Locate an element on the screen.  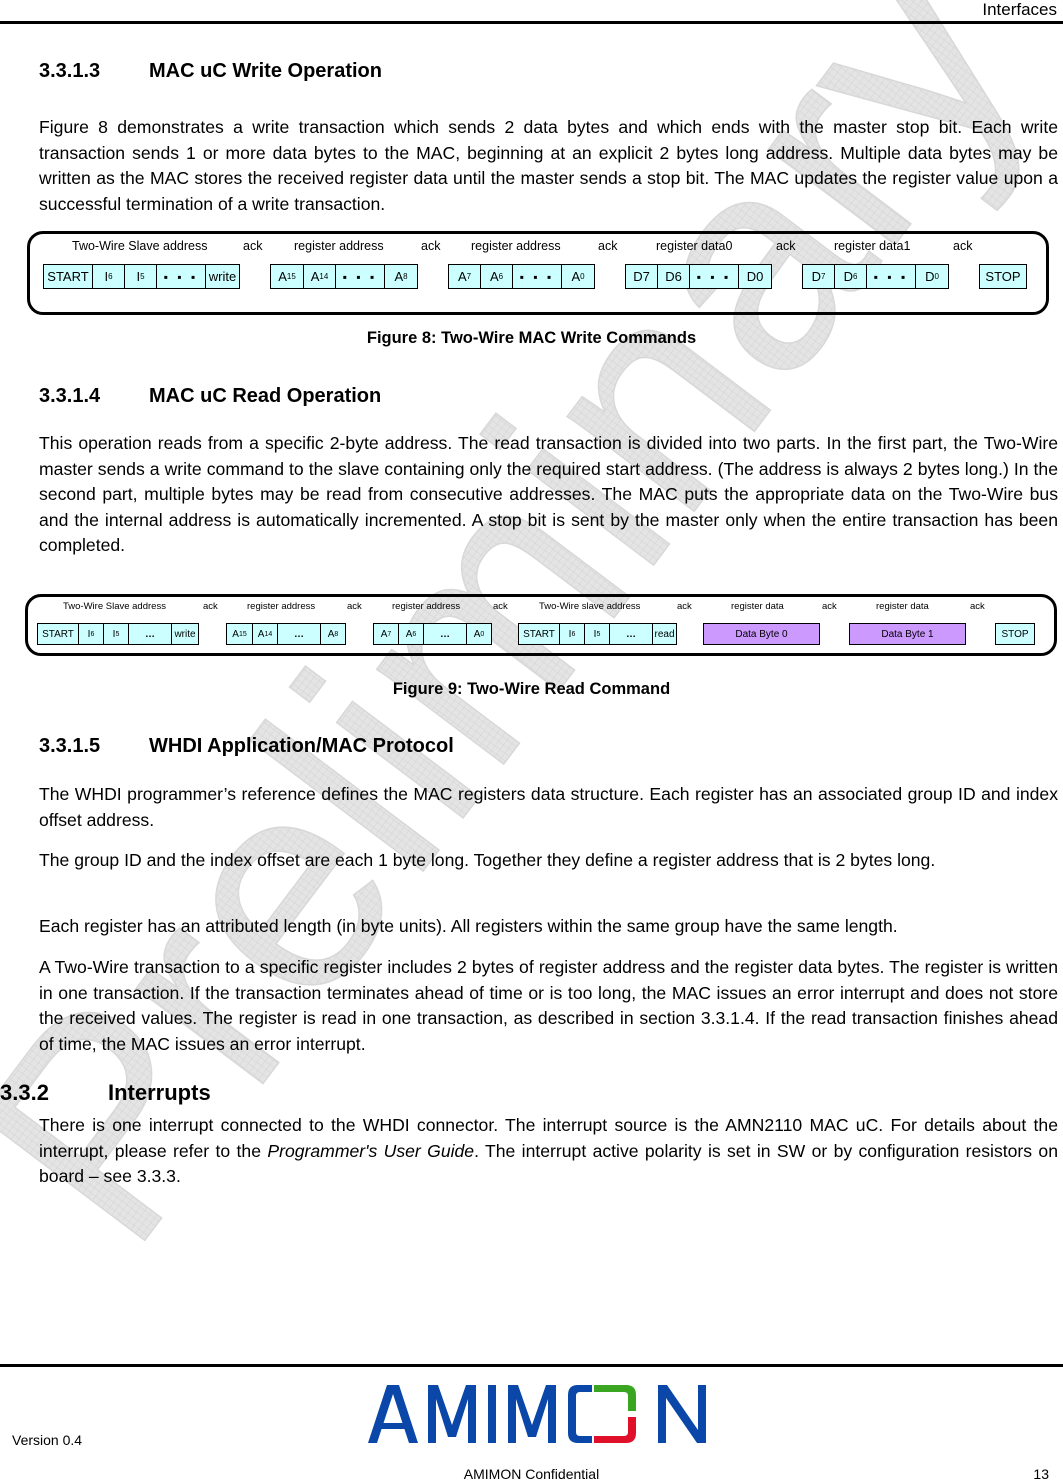
section-heading-interrupts: 3.3.2 Interrupts is located at coordinates (105, 1093).